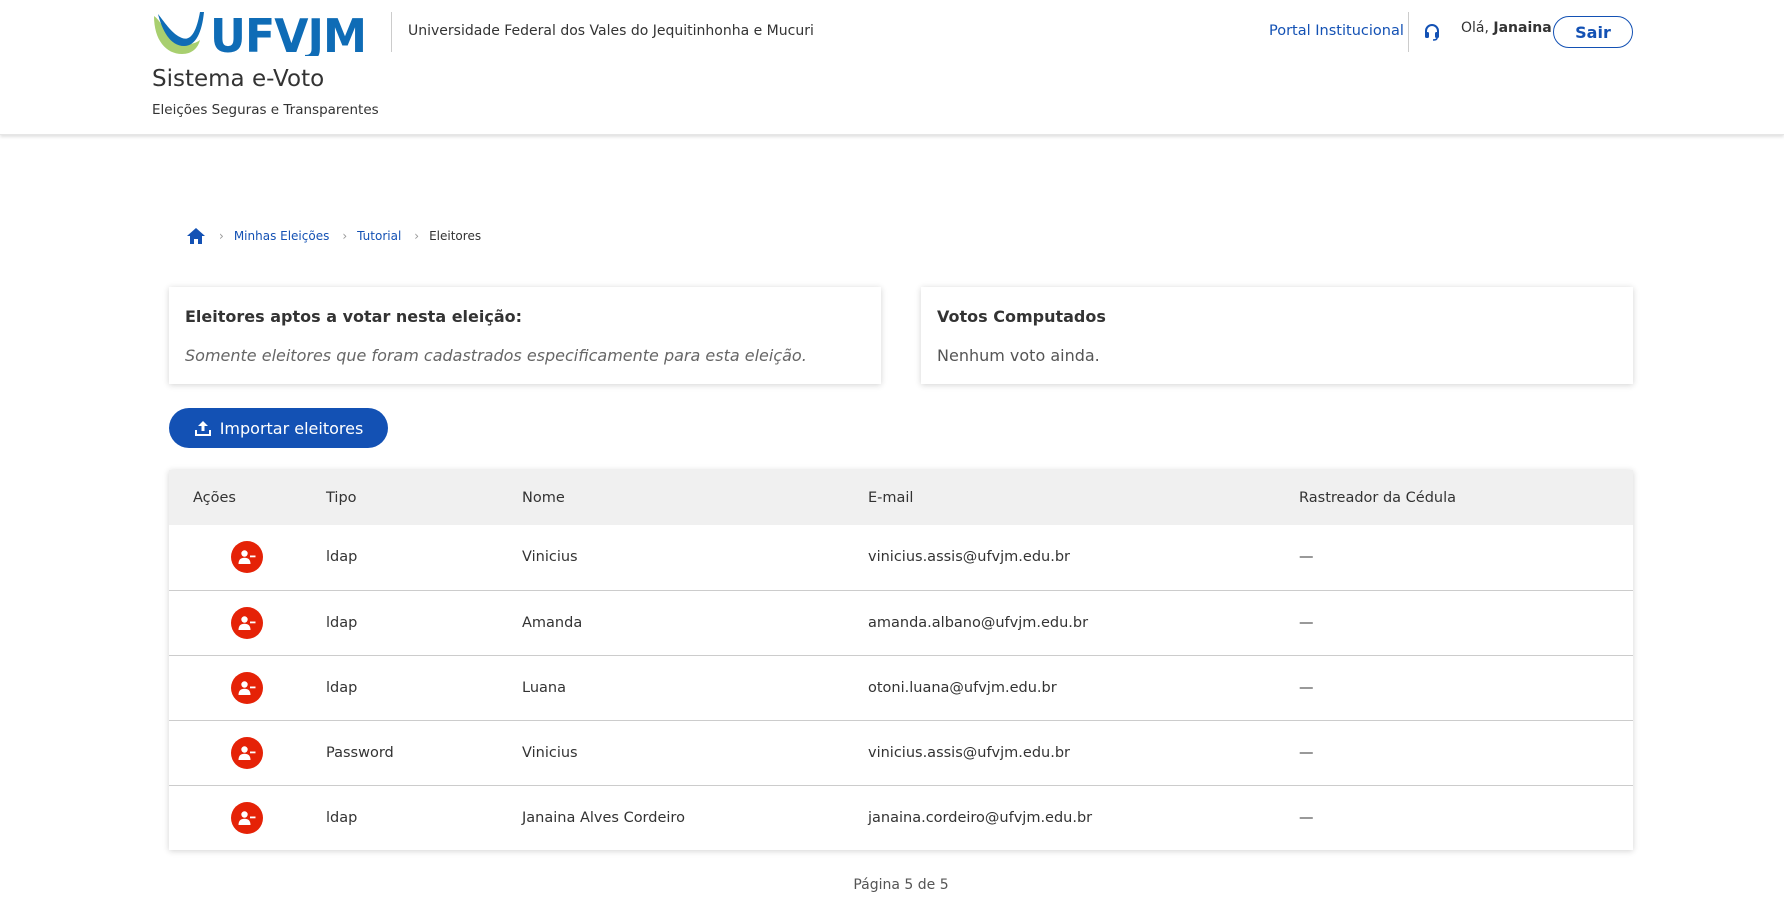 The image size is (1784, 916). What do you see at coordinates (391, 32) in the screenshot?
I see `header-divider` at bounding box center [391, 32].